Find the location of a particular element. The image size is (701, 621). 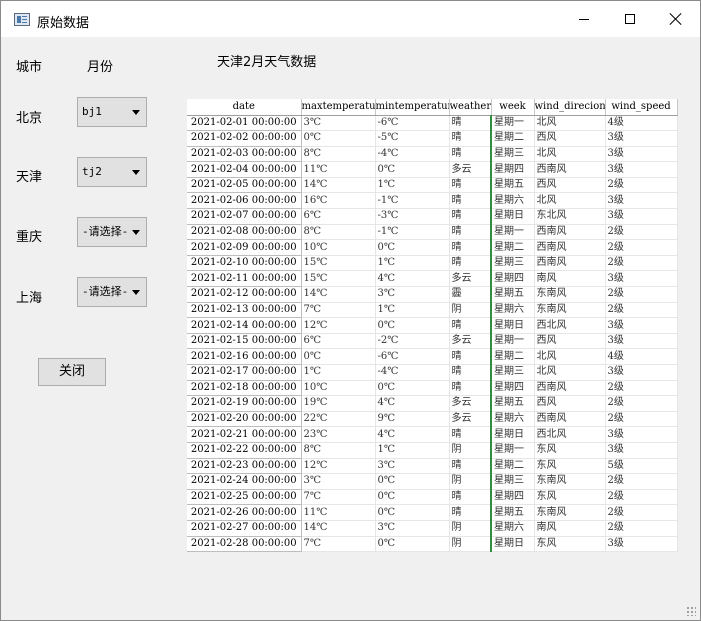

table-cell-maxtemperature: 8℃ is located at coordinates (338, 154).